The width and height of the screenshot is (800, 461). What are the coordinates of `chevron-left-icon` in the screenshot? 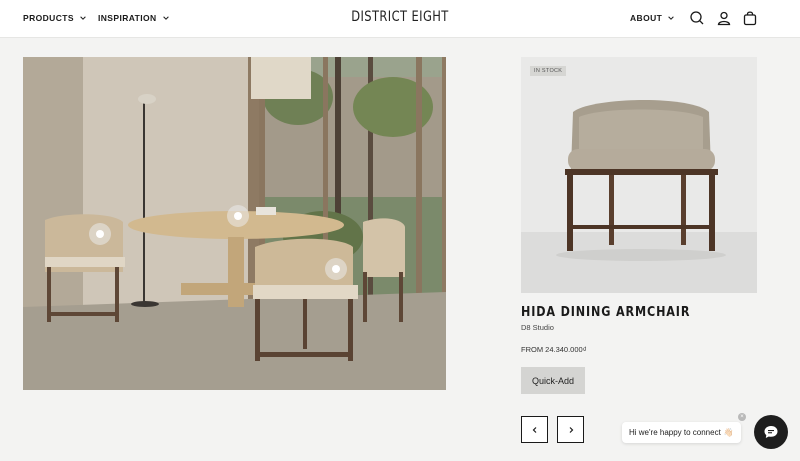 It's located at (534, 429).